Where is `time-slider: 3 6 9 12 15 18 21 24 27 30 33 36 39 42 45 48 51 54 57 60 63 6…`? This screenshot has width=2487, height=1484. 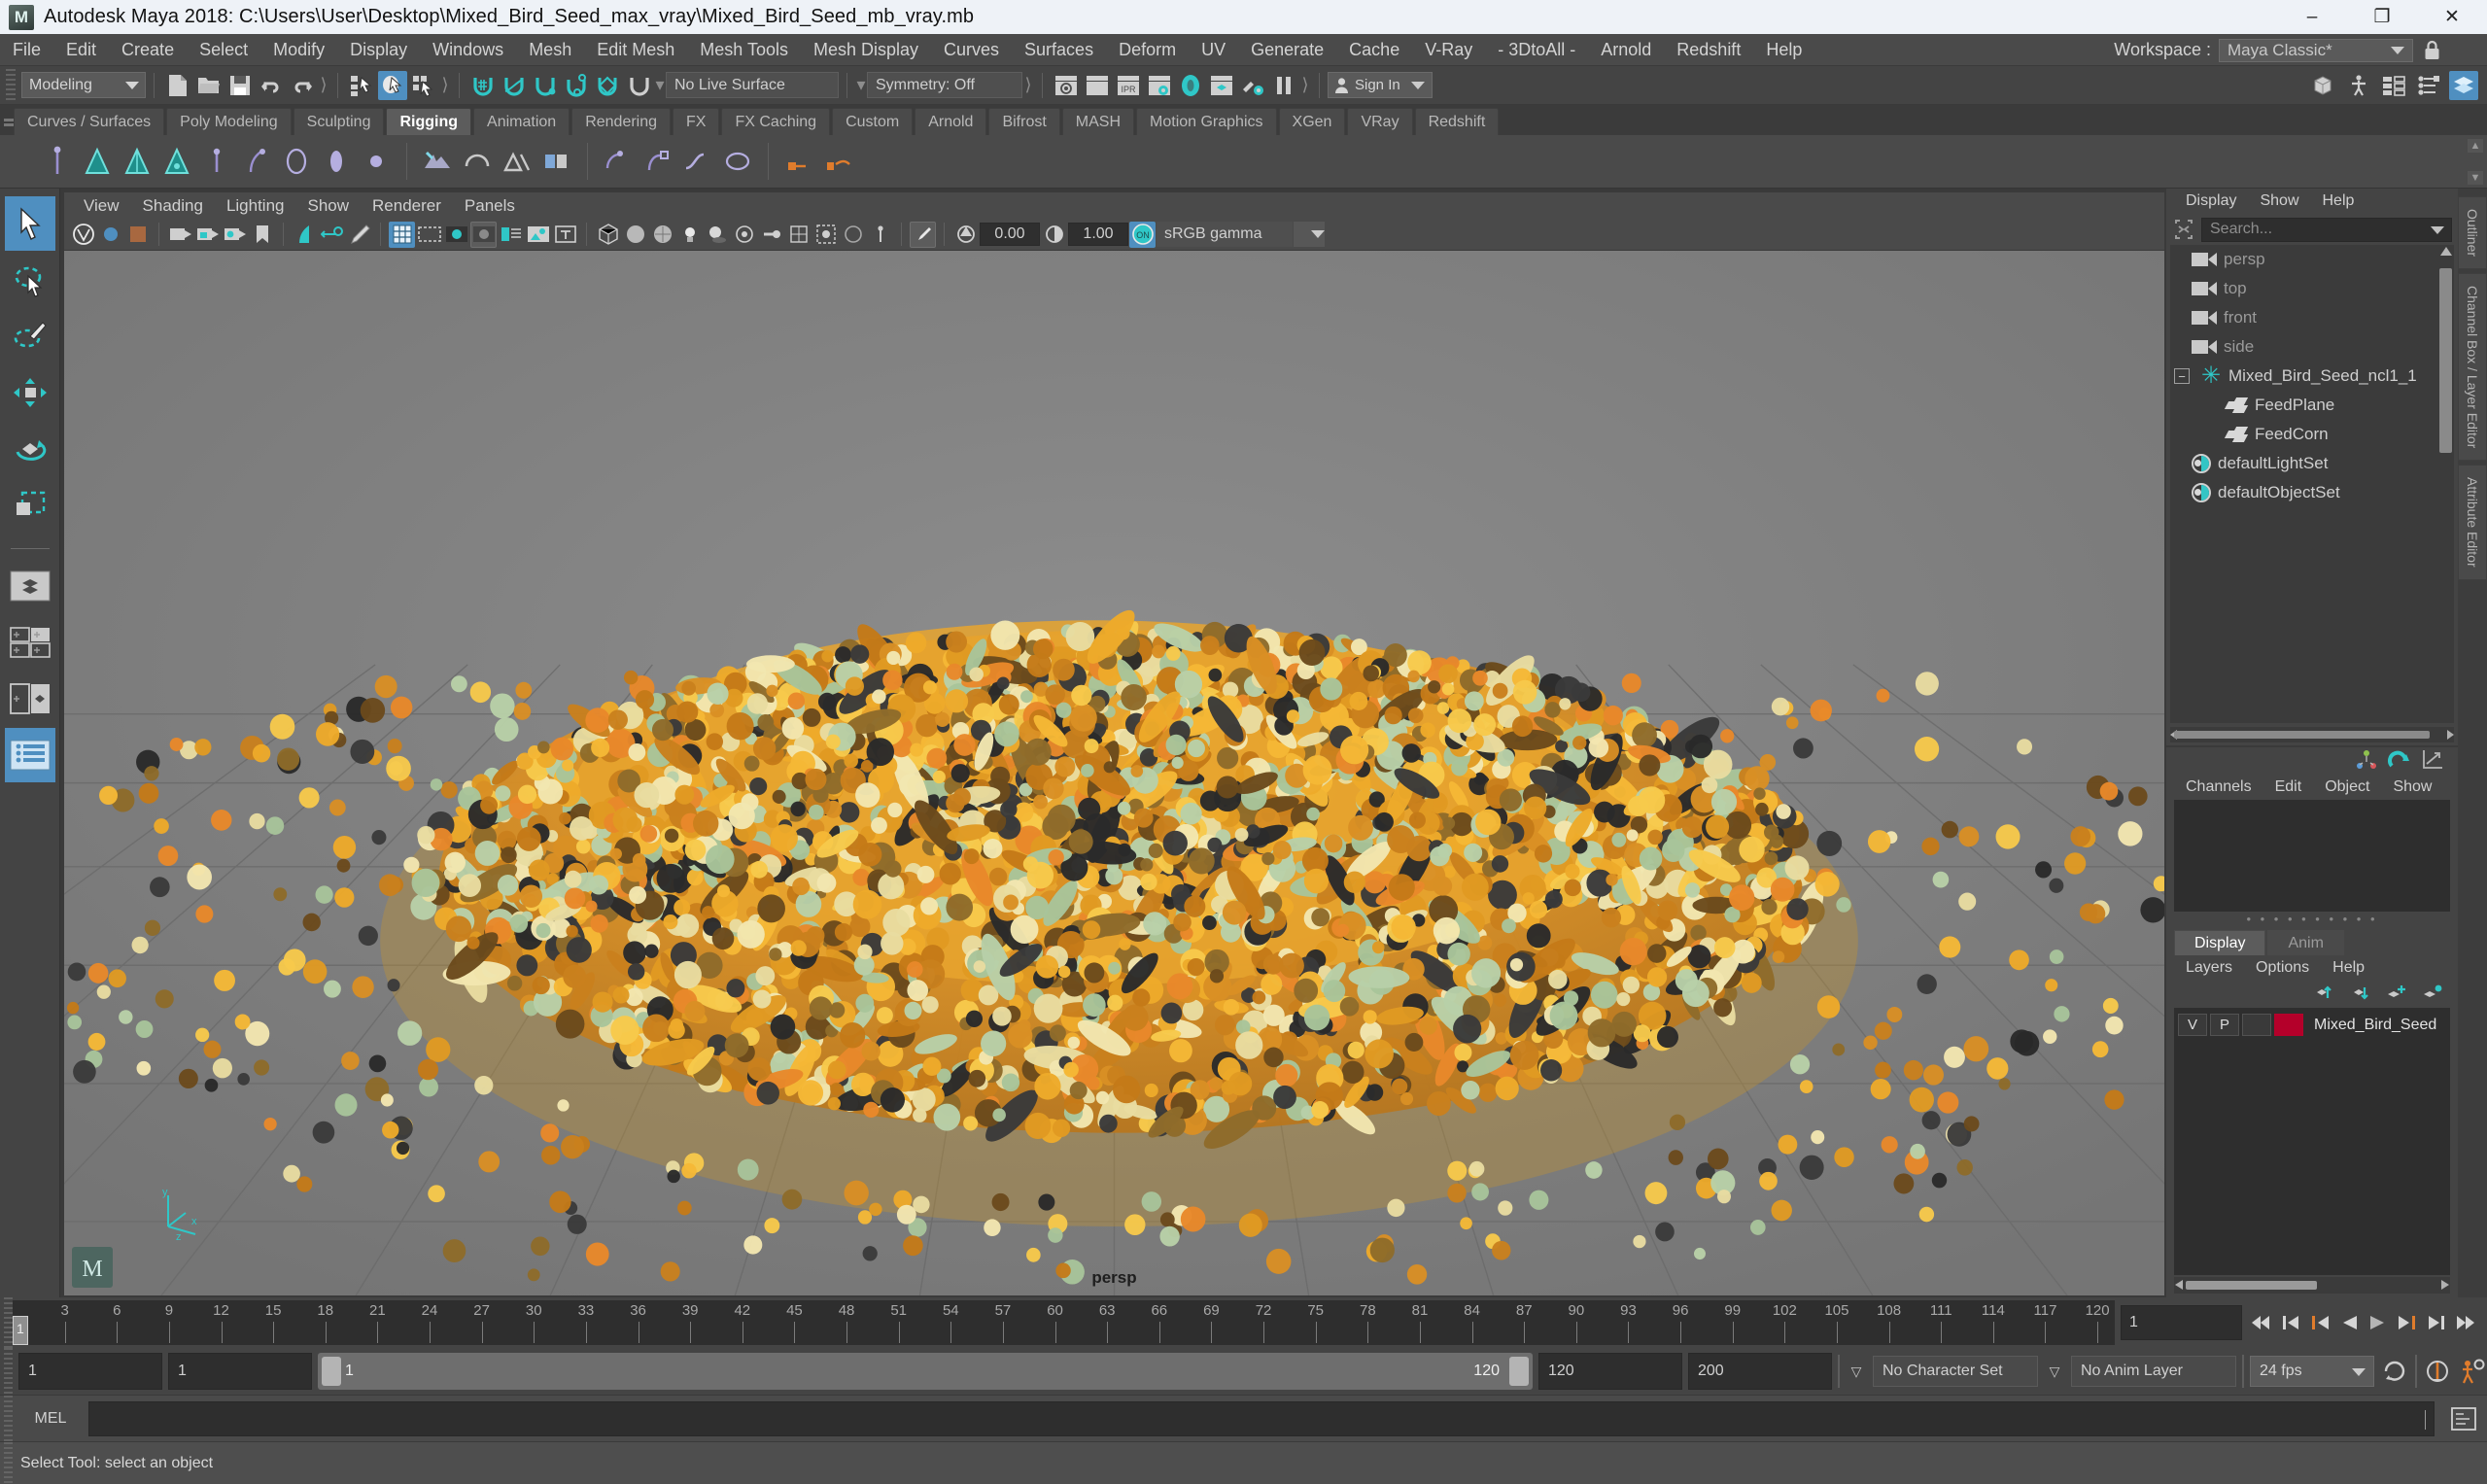
time-slider: 3 6 9 12 15 18 21 24 27 30 33 36 39 42 45 48 51 54 57 60 63 6… is located at coordinates (1064, 1322).